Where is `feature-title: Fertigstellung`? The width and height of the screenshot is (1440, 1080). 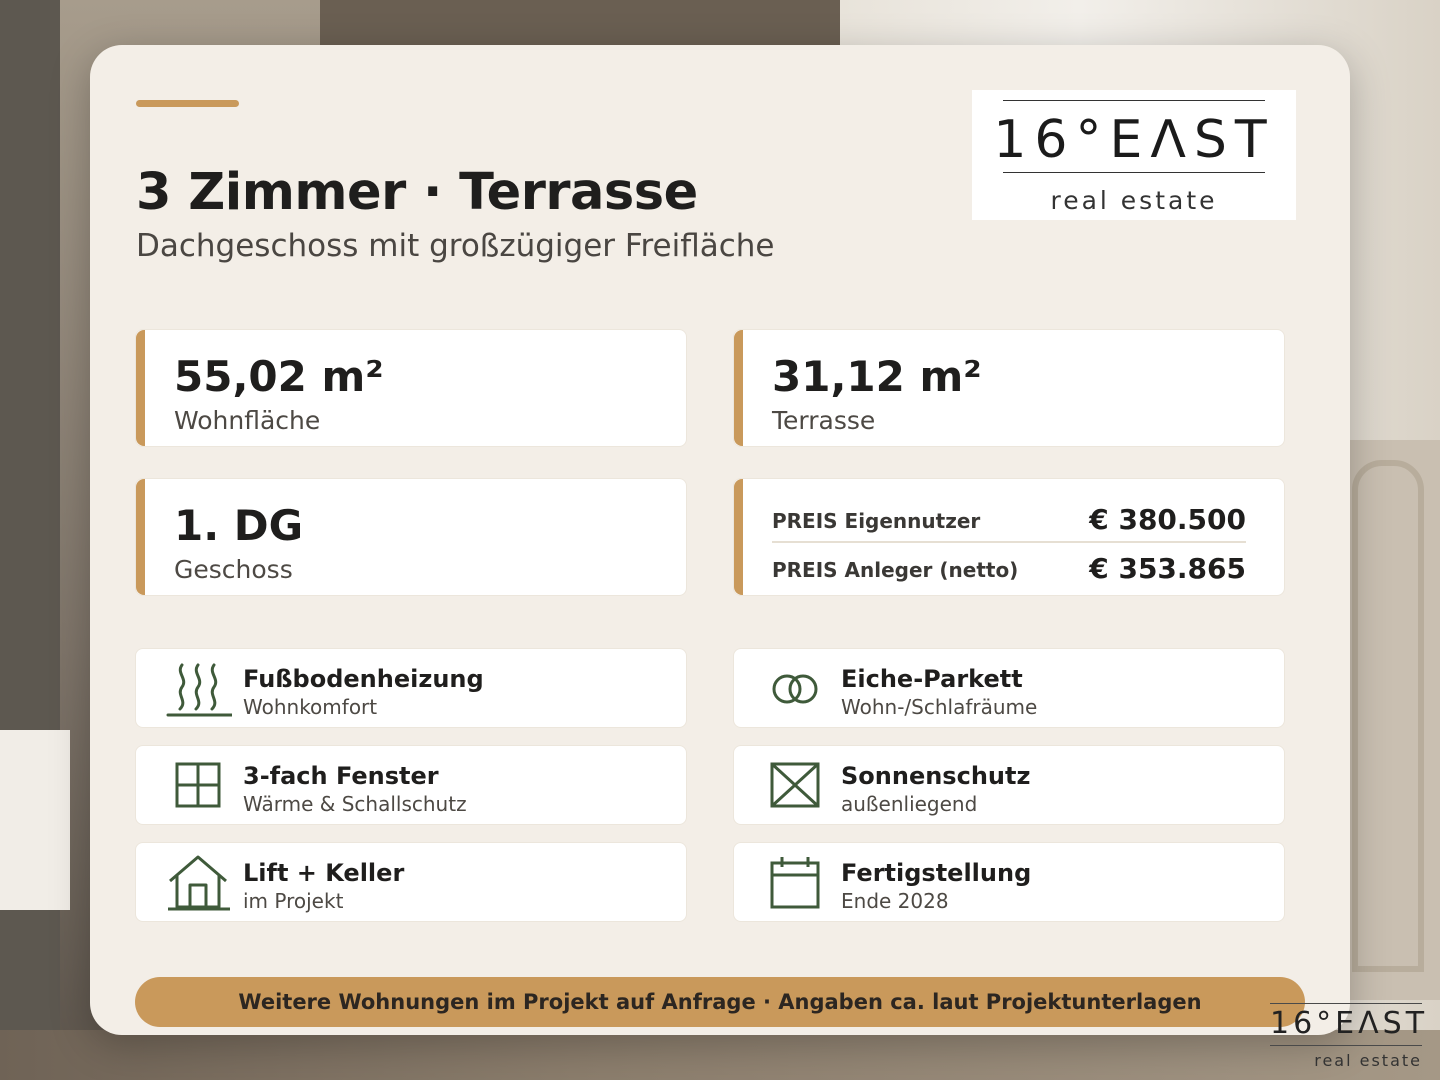
feature-title: Fertigstellung is located at coordinates (936, 873).